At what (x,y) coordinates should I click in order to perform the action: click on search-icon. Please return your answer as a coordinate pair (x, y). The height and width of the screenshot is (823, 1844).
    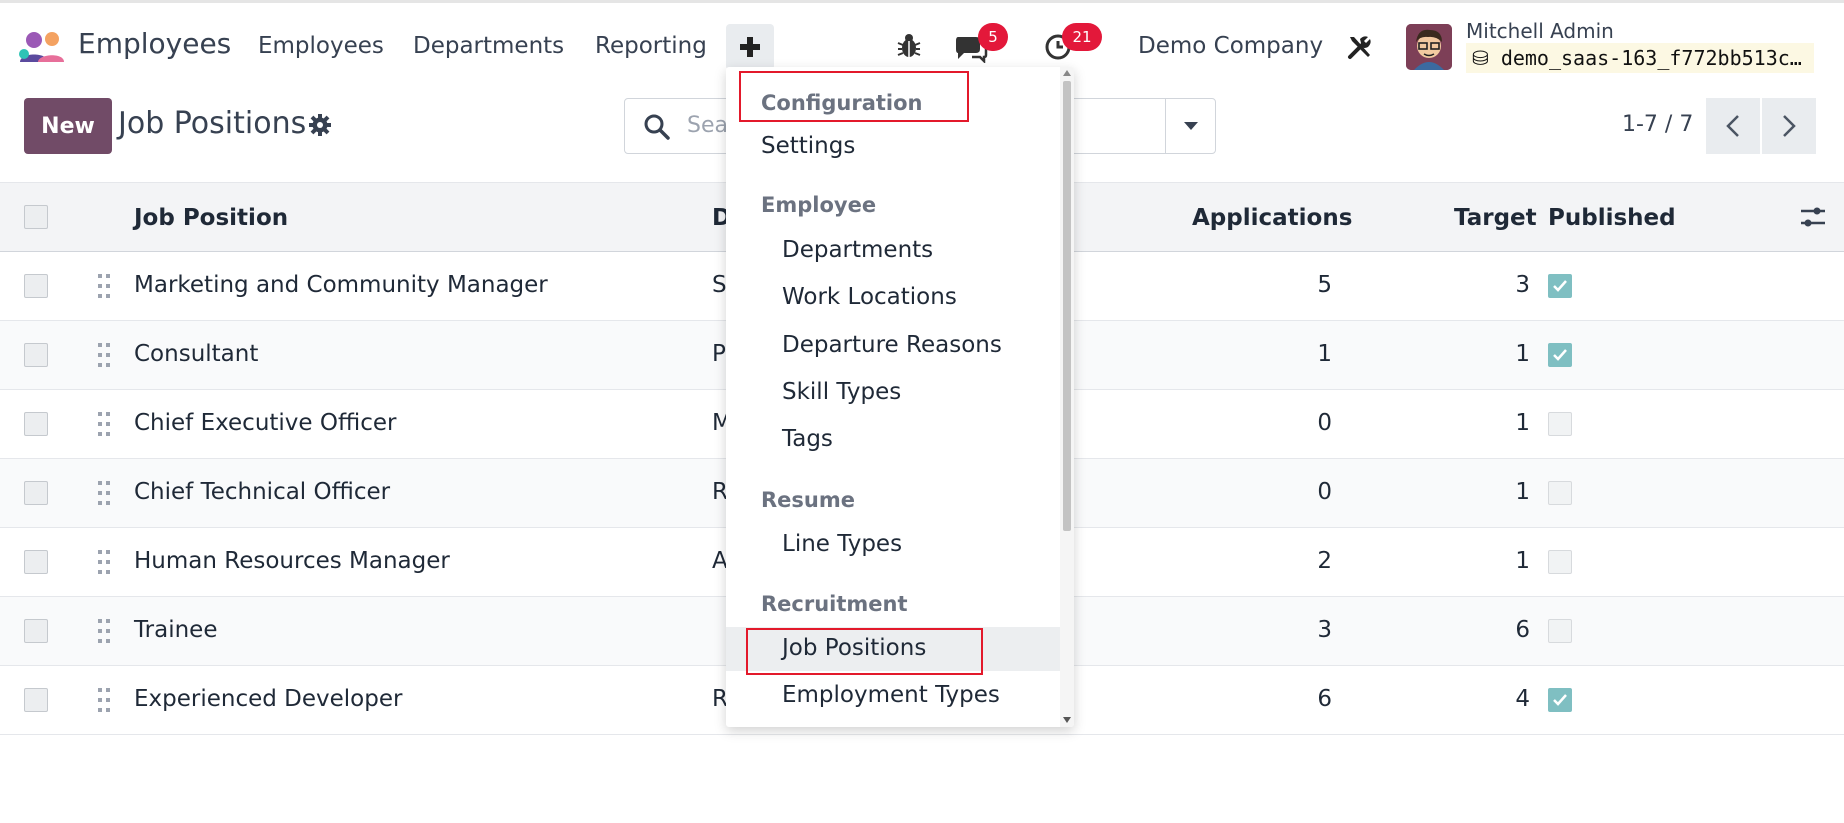
    Looking at the image, I should click on (657, 127).